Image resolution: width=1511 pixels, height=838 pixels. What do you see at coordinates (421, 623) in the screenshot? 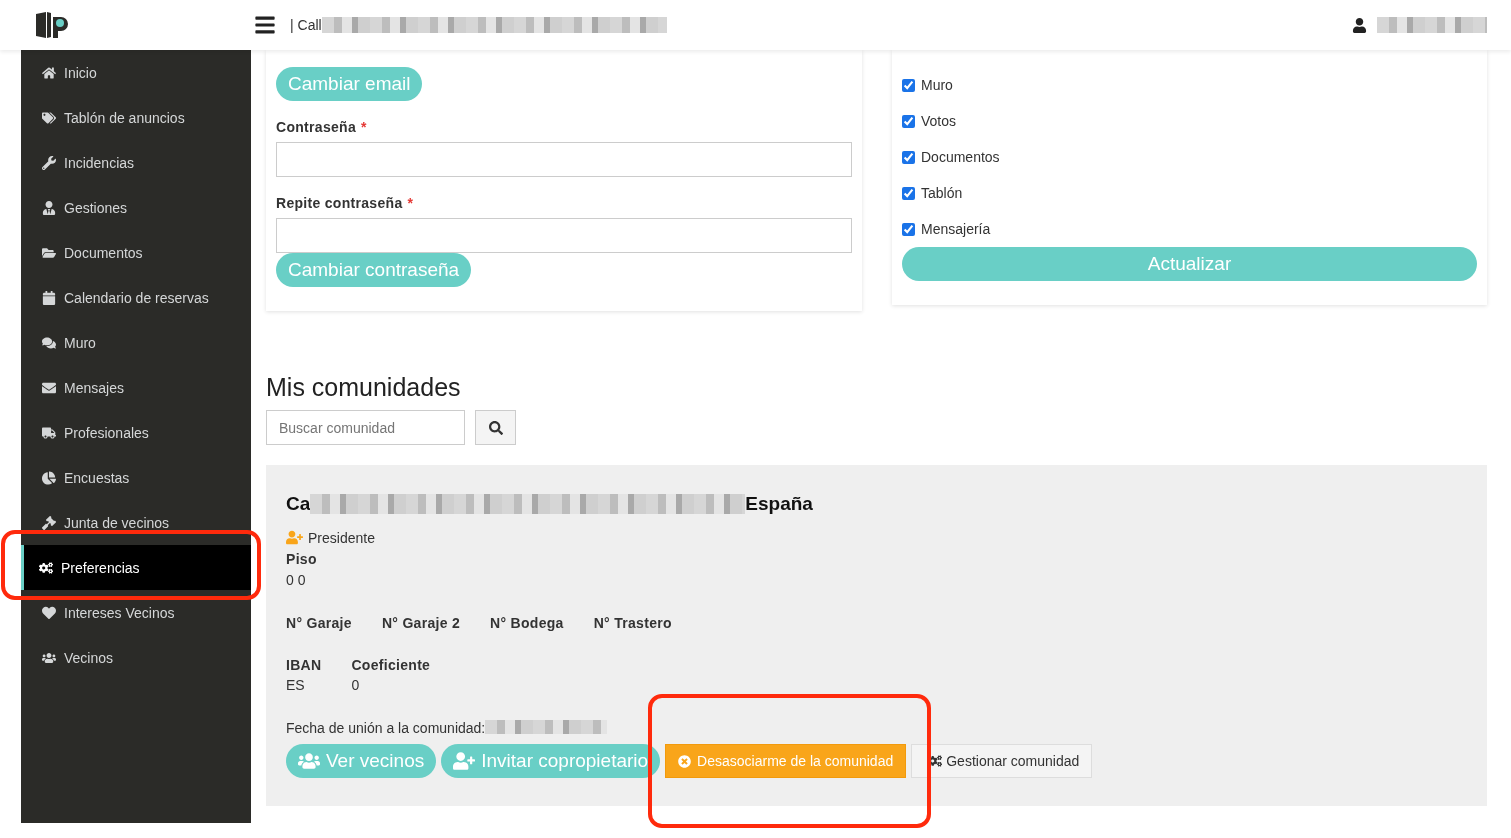
I see `field-label: N° Garaje 2` at bounding box center [421, 623].